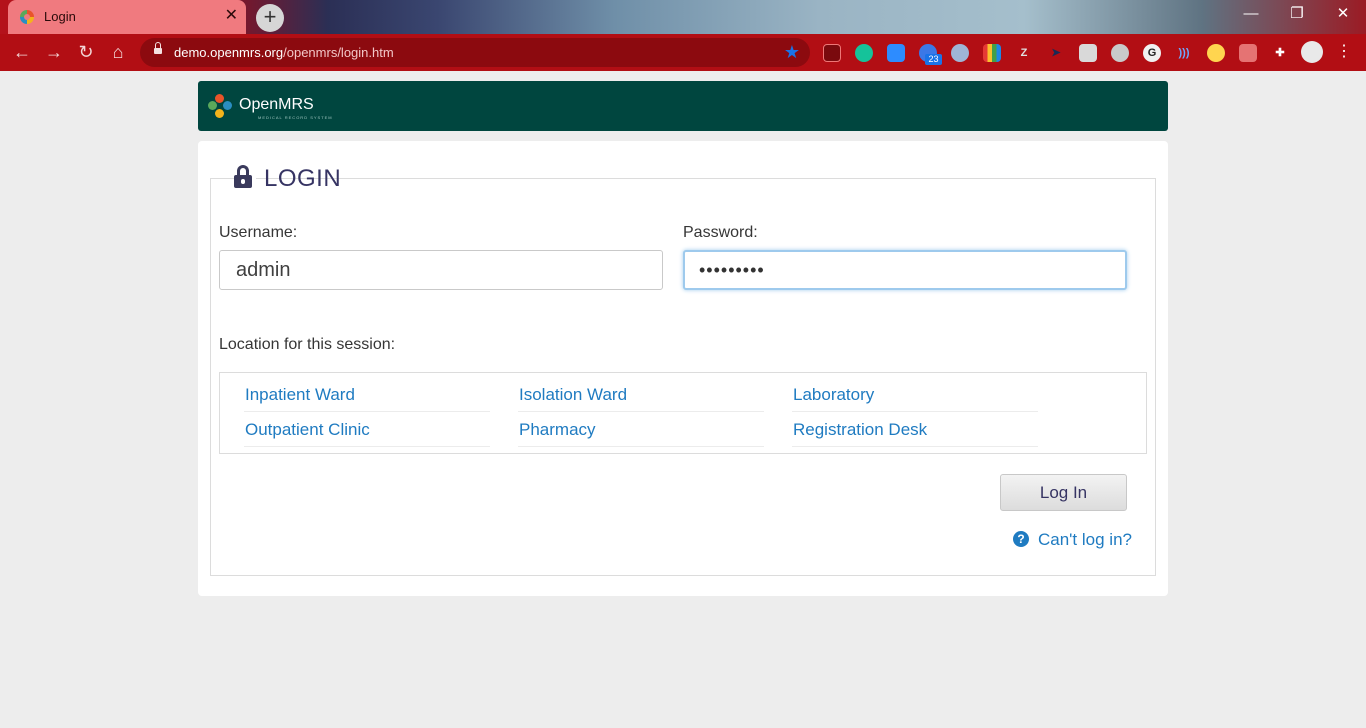 This screenshot has width=1366, height=728. What do you see at coordinates (1343, 15) in the screenshot?
I see `close-window-button: ✕` at bounding box center [1343, 15].